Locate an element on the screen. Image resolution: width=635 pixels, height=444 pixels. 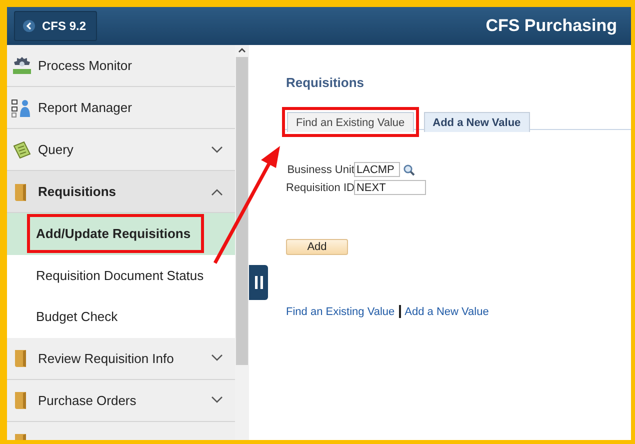
nav-subitem: Add/Update Requisitions is located at coordinates (121, 233).